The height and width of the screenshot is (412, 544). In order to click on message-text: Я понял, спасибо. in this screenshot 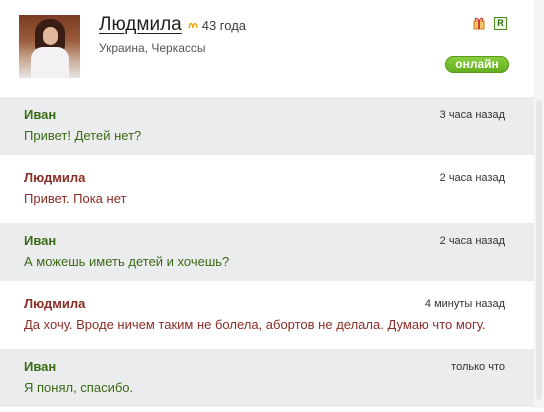, I will do `click(79, 387)`.